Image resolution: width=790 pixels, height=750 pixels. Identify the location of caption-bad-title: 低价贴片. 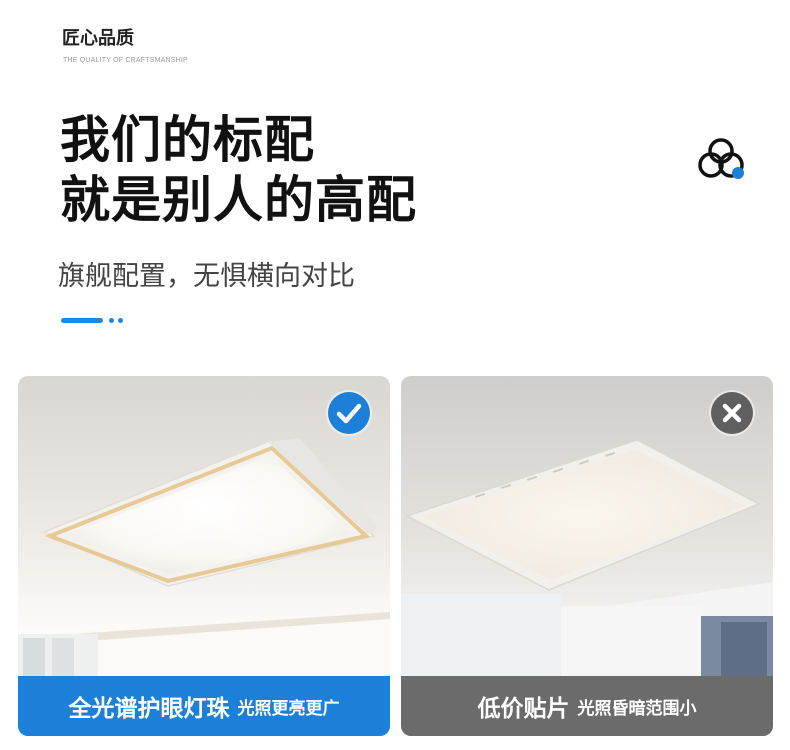
(523, 709).